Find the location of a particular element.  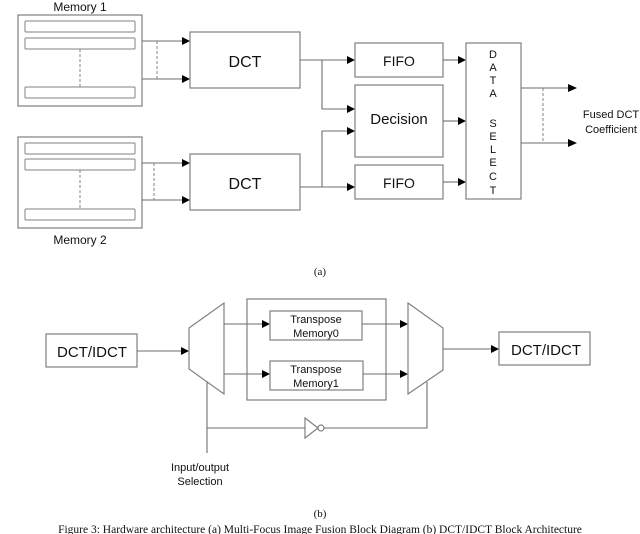

dct-top-label: DCT is located at coordinates (245, 62).